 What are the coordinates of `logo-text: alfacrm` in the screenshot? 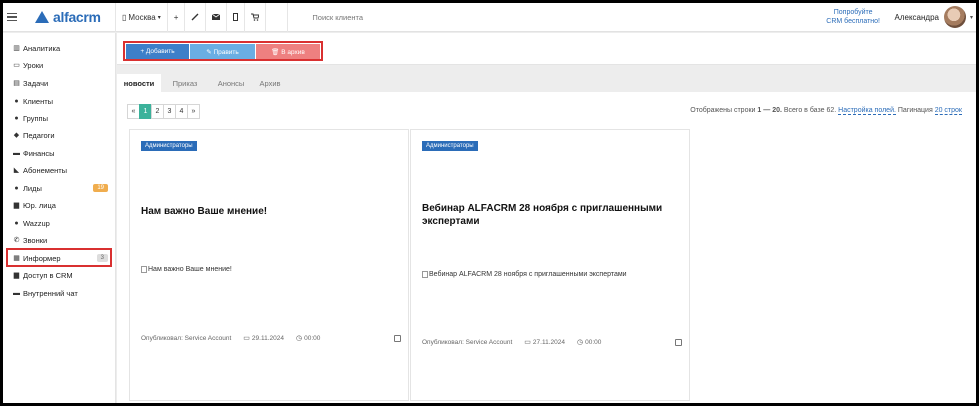 It's located at (77, 17).